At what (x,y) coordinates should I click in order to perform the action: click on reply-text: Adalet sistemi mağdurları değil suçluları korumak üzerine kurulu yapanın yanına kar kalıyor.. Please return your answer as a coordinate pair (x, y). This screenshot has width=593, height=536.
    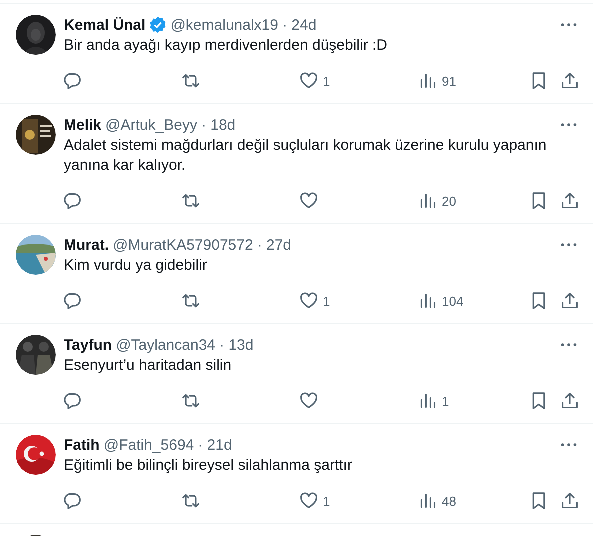
    Looking at the image, I should click on (306, 156).